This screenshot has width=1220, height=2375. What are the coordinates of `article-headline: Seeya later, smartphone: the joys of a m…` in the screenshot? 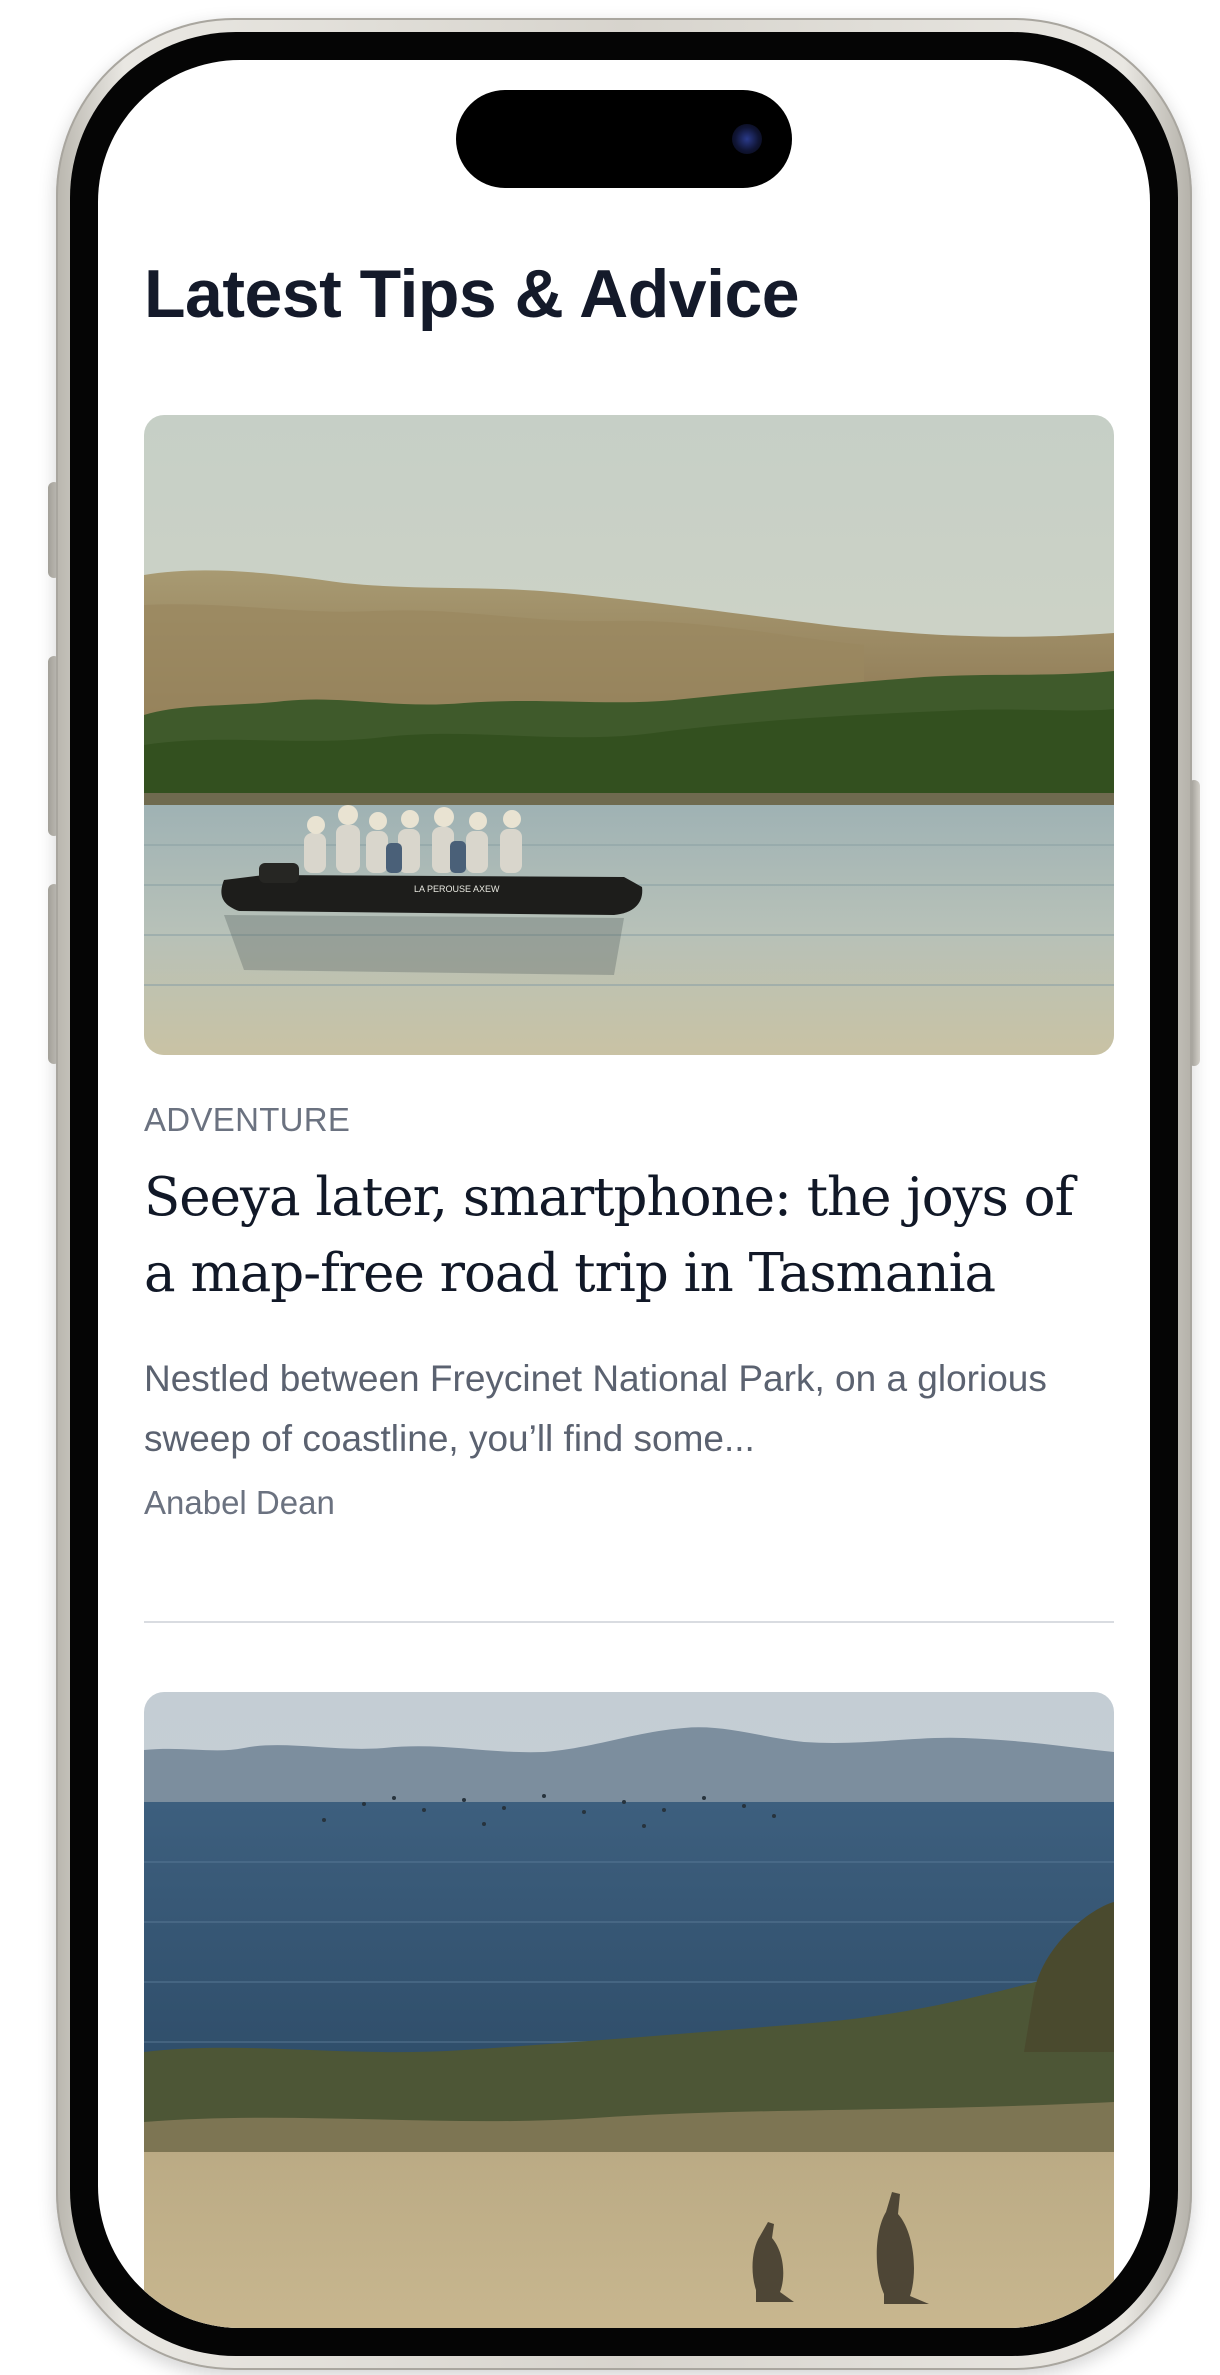 It's located at (631, 1236).